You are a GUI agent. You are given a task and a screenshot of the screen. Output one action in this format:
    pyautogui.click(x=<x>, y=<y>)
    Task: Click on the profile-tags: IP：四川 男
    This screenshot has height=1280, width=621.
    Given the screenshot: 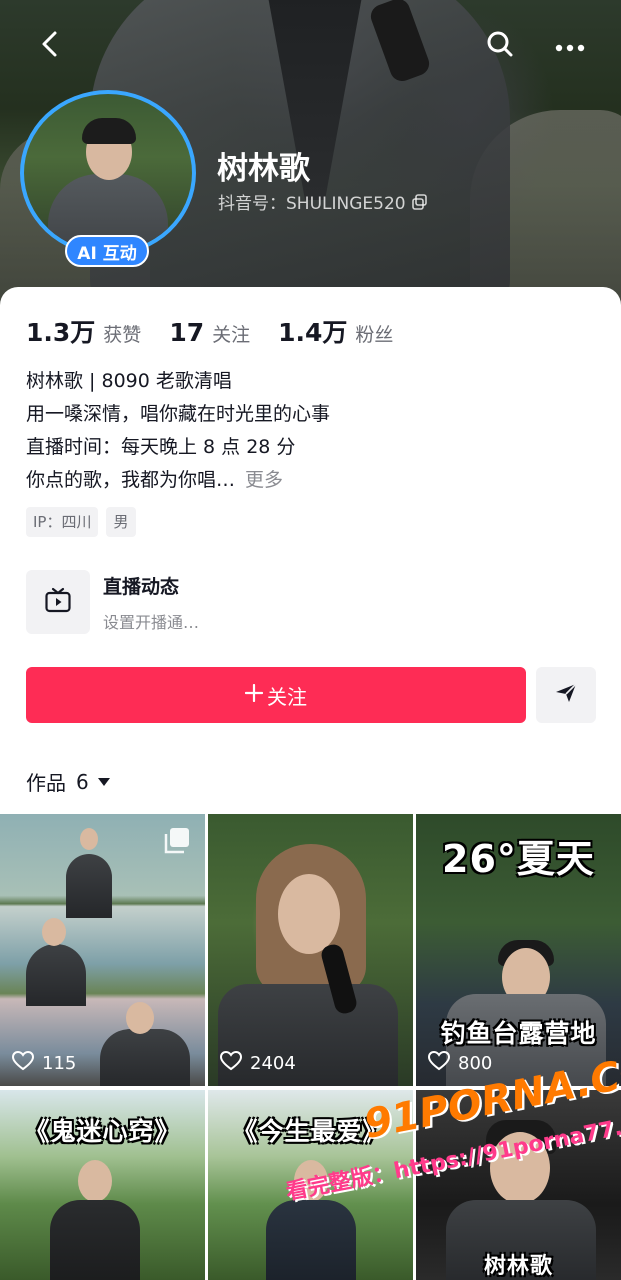 What is the action you would take?
    pyautogui.click(x=81, y=522)
    